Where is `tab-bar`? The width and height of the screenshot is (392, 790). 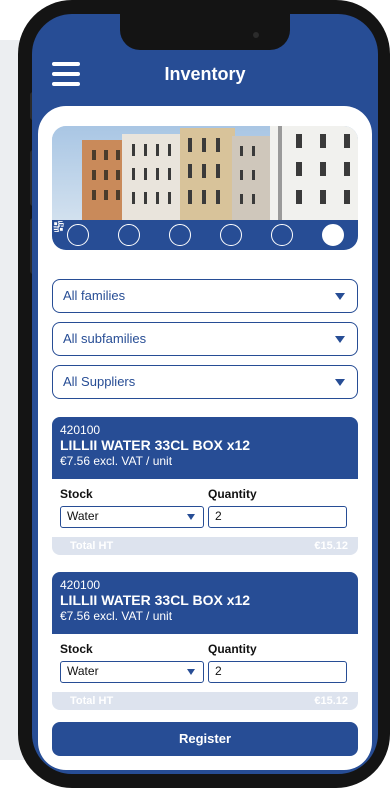
tab-bar is located at coordinates (205, 235).